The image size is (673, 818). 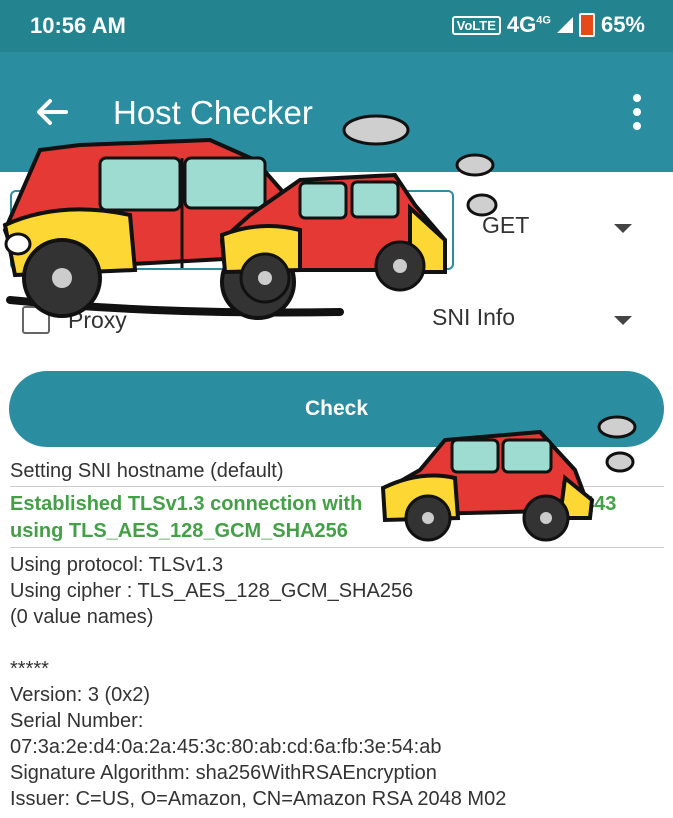 I want to click on log-line: Serial Number:, so click(x=77, y=721).